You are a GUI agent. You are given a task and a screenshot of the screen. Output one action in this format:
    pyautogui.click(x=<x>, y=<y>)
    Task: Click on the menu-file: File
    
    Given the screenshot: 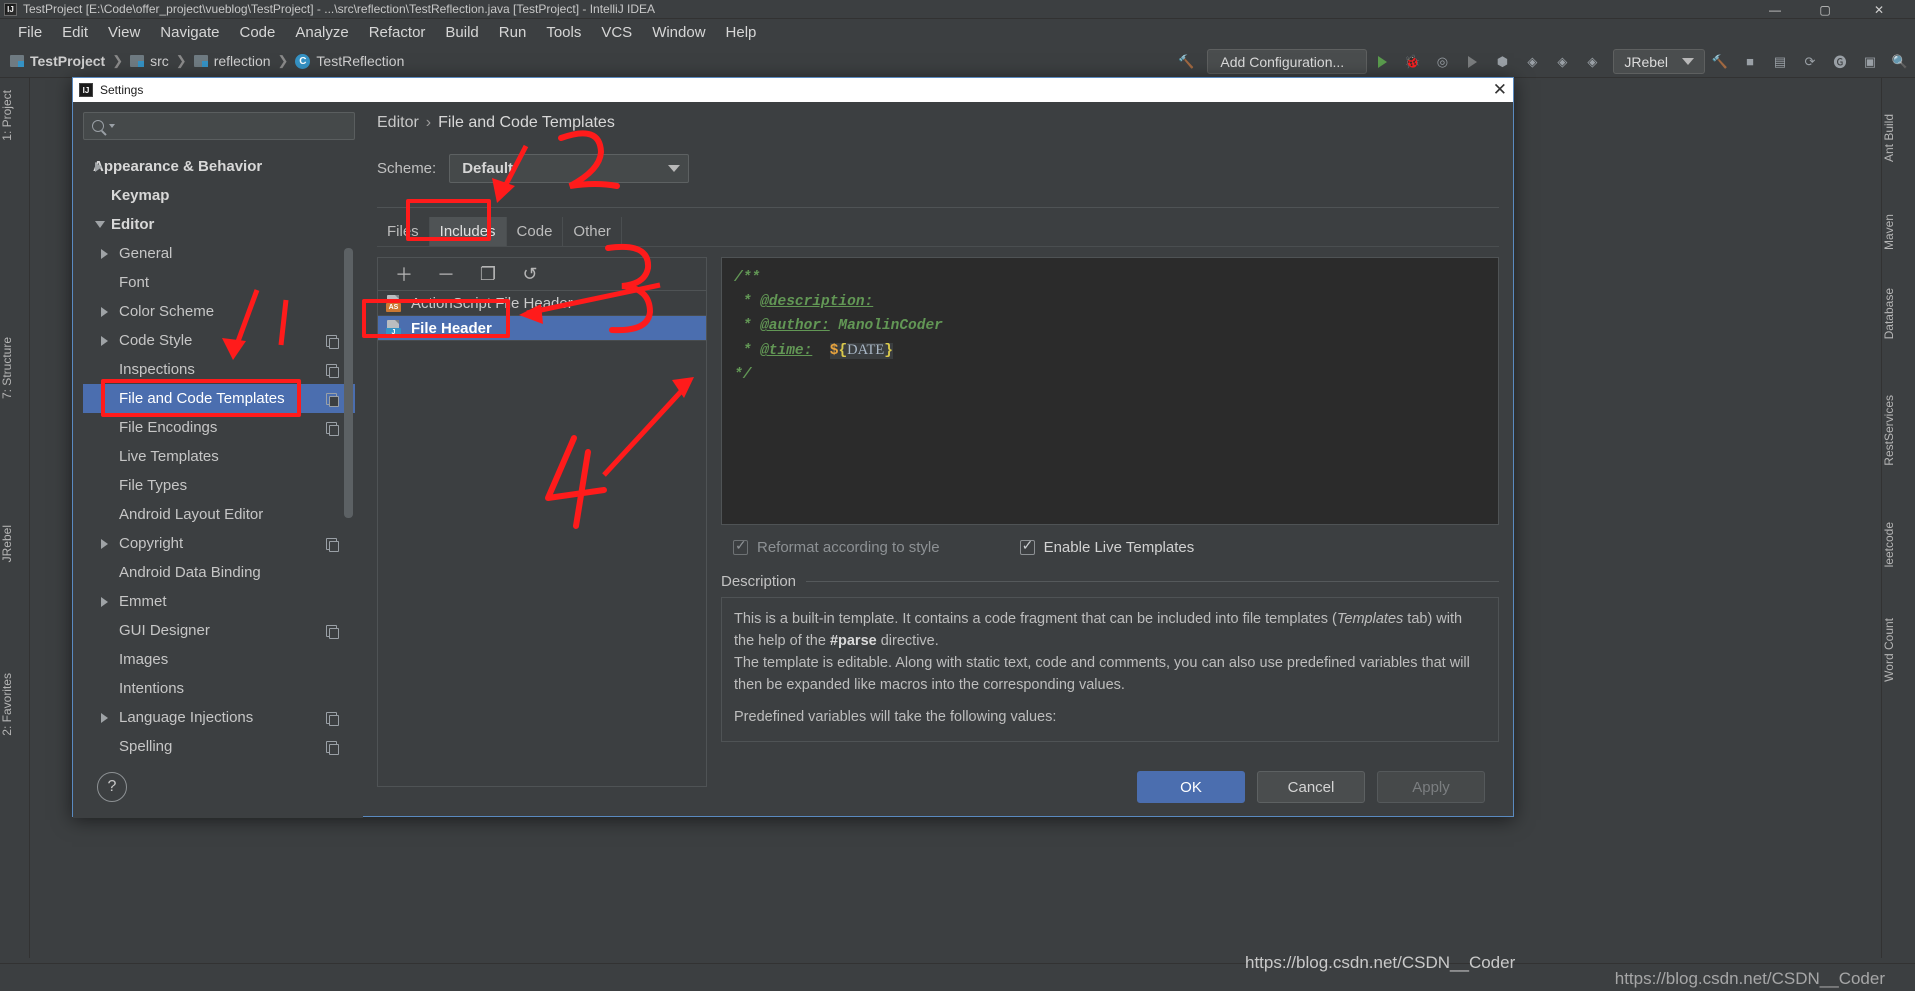 What is the action you would take?
    pyautogui.click(x=30, y=32)
    